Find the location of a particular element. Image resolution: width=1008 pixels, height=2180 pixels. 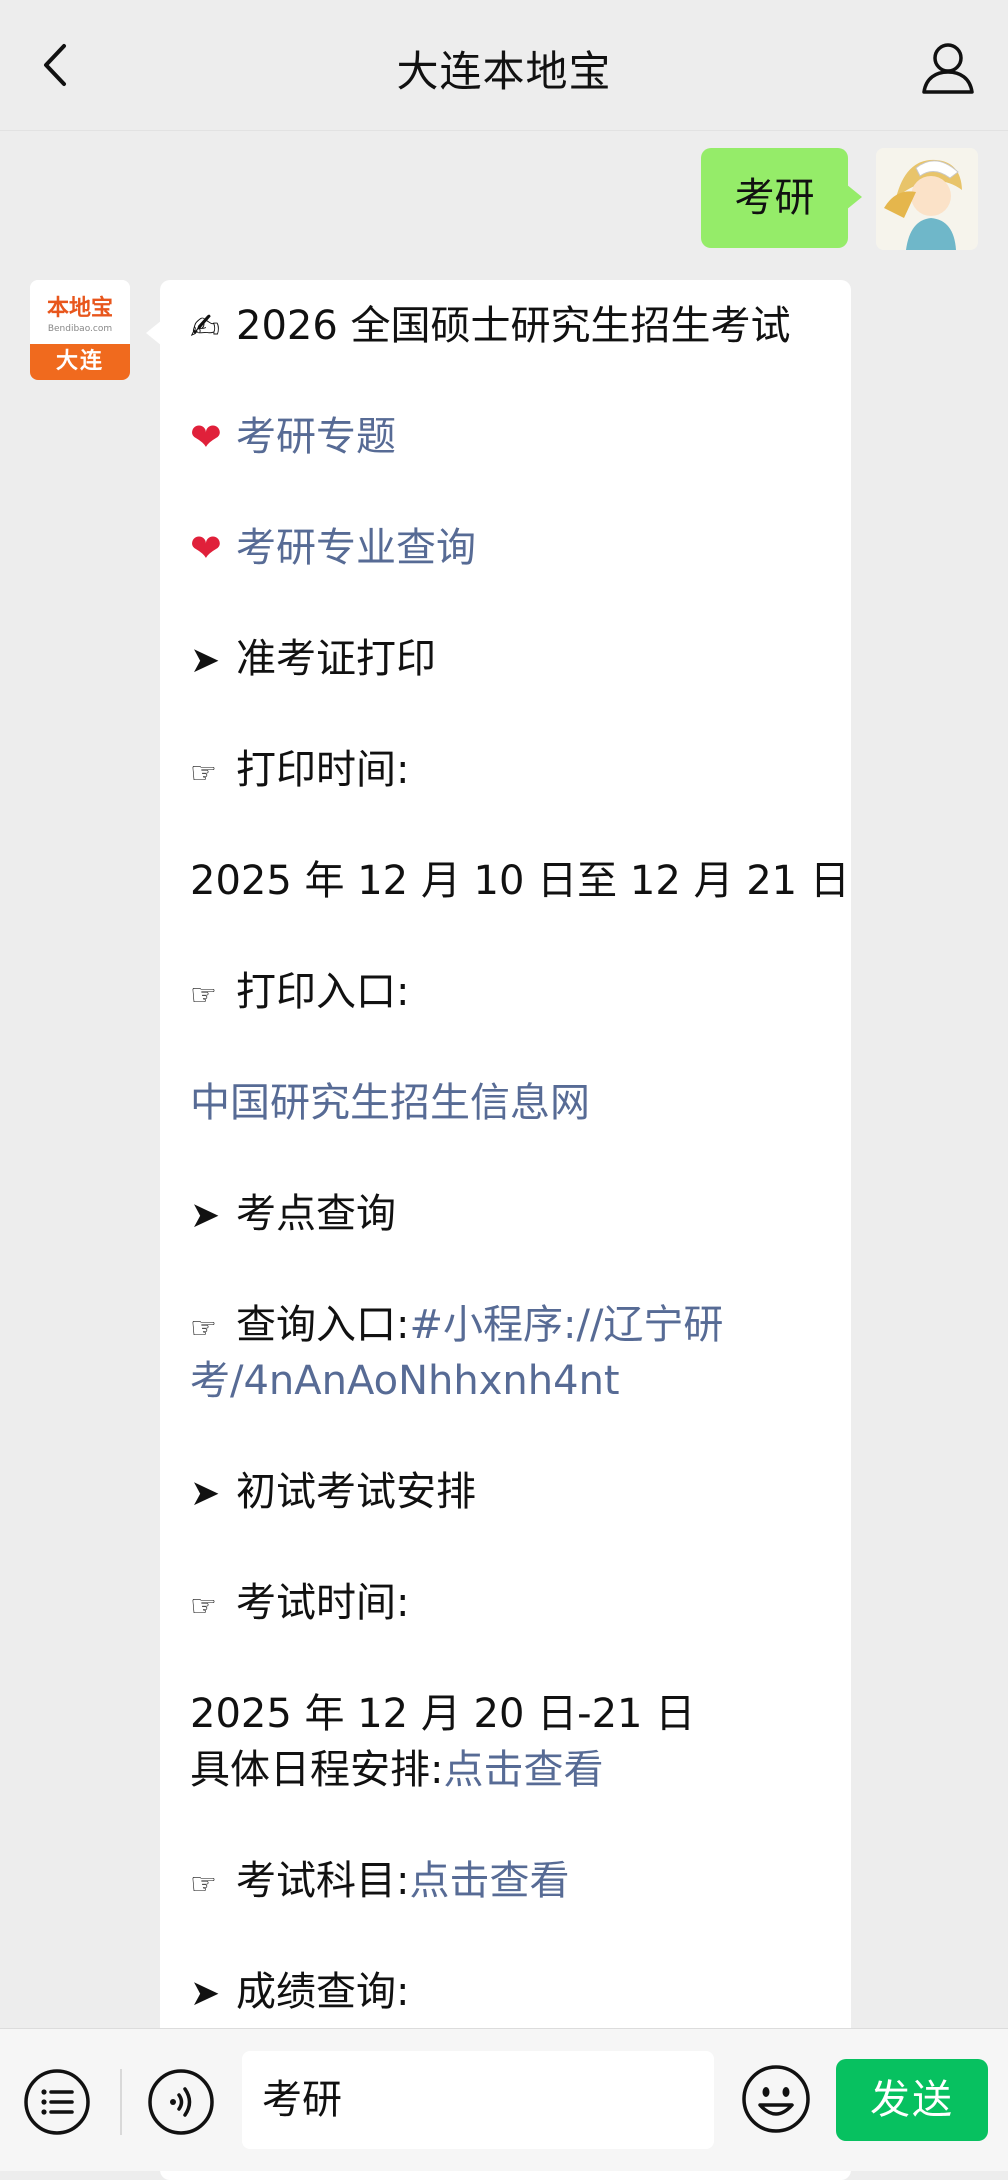

subjects-label: 考试科目: is located at coordinates (323, 1881).